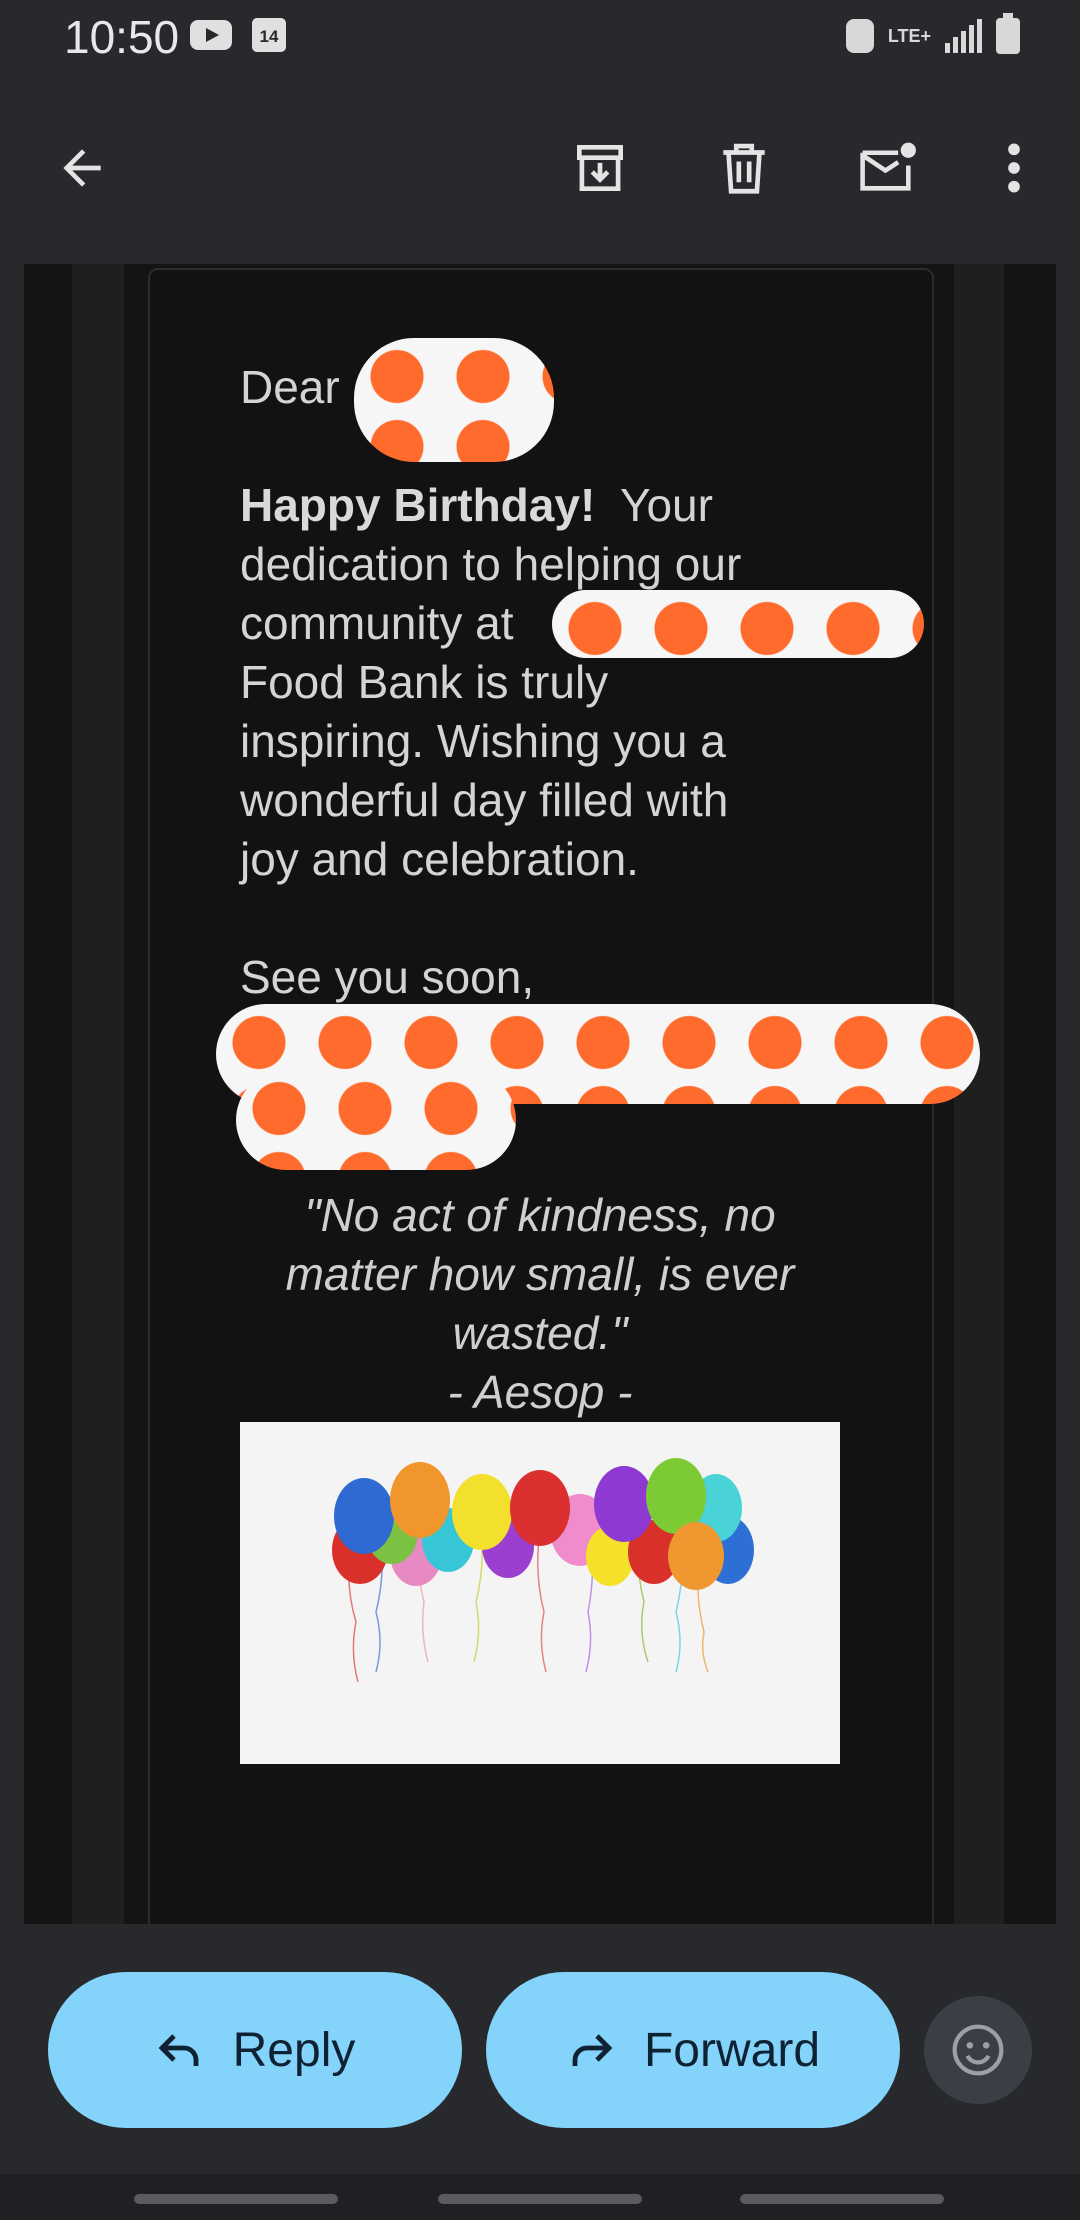 The image size is (1080, 2220). I want to click on emoji-reaction-button, so click(978, 2050).